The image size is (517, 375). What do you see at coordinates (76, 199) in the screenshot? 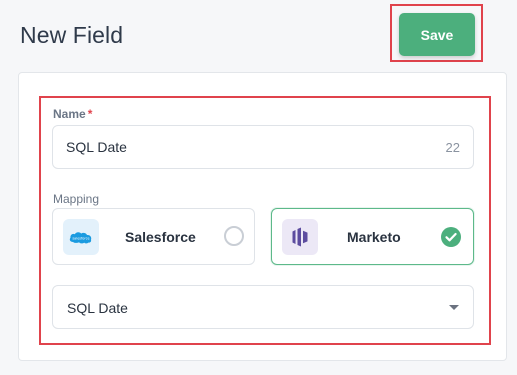
I see `mapping-label: Mapping` at bounding box center [76, 199].